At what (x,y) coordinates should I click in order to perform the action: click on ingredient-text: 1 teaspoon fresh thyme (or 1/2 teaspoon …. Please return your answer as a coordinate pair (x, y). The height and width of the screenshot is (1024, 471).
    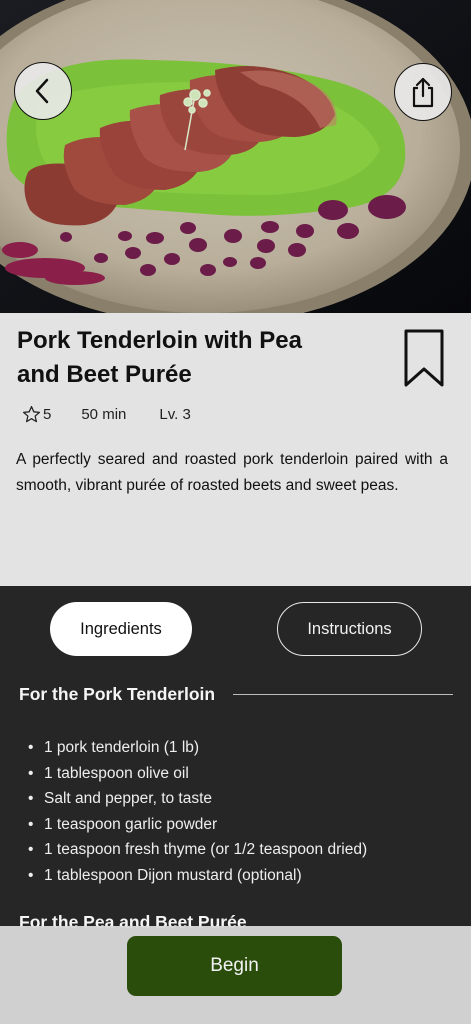
    Looking at the image, I should click on (206, 849).